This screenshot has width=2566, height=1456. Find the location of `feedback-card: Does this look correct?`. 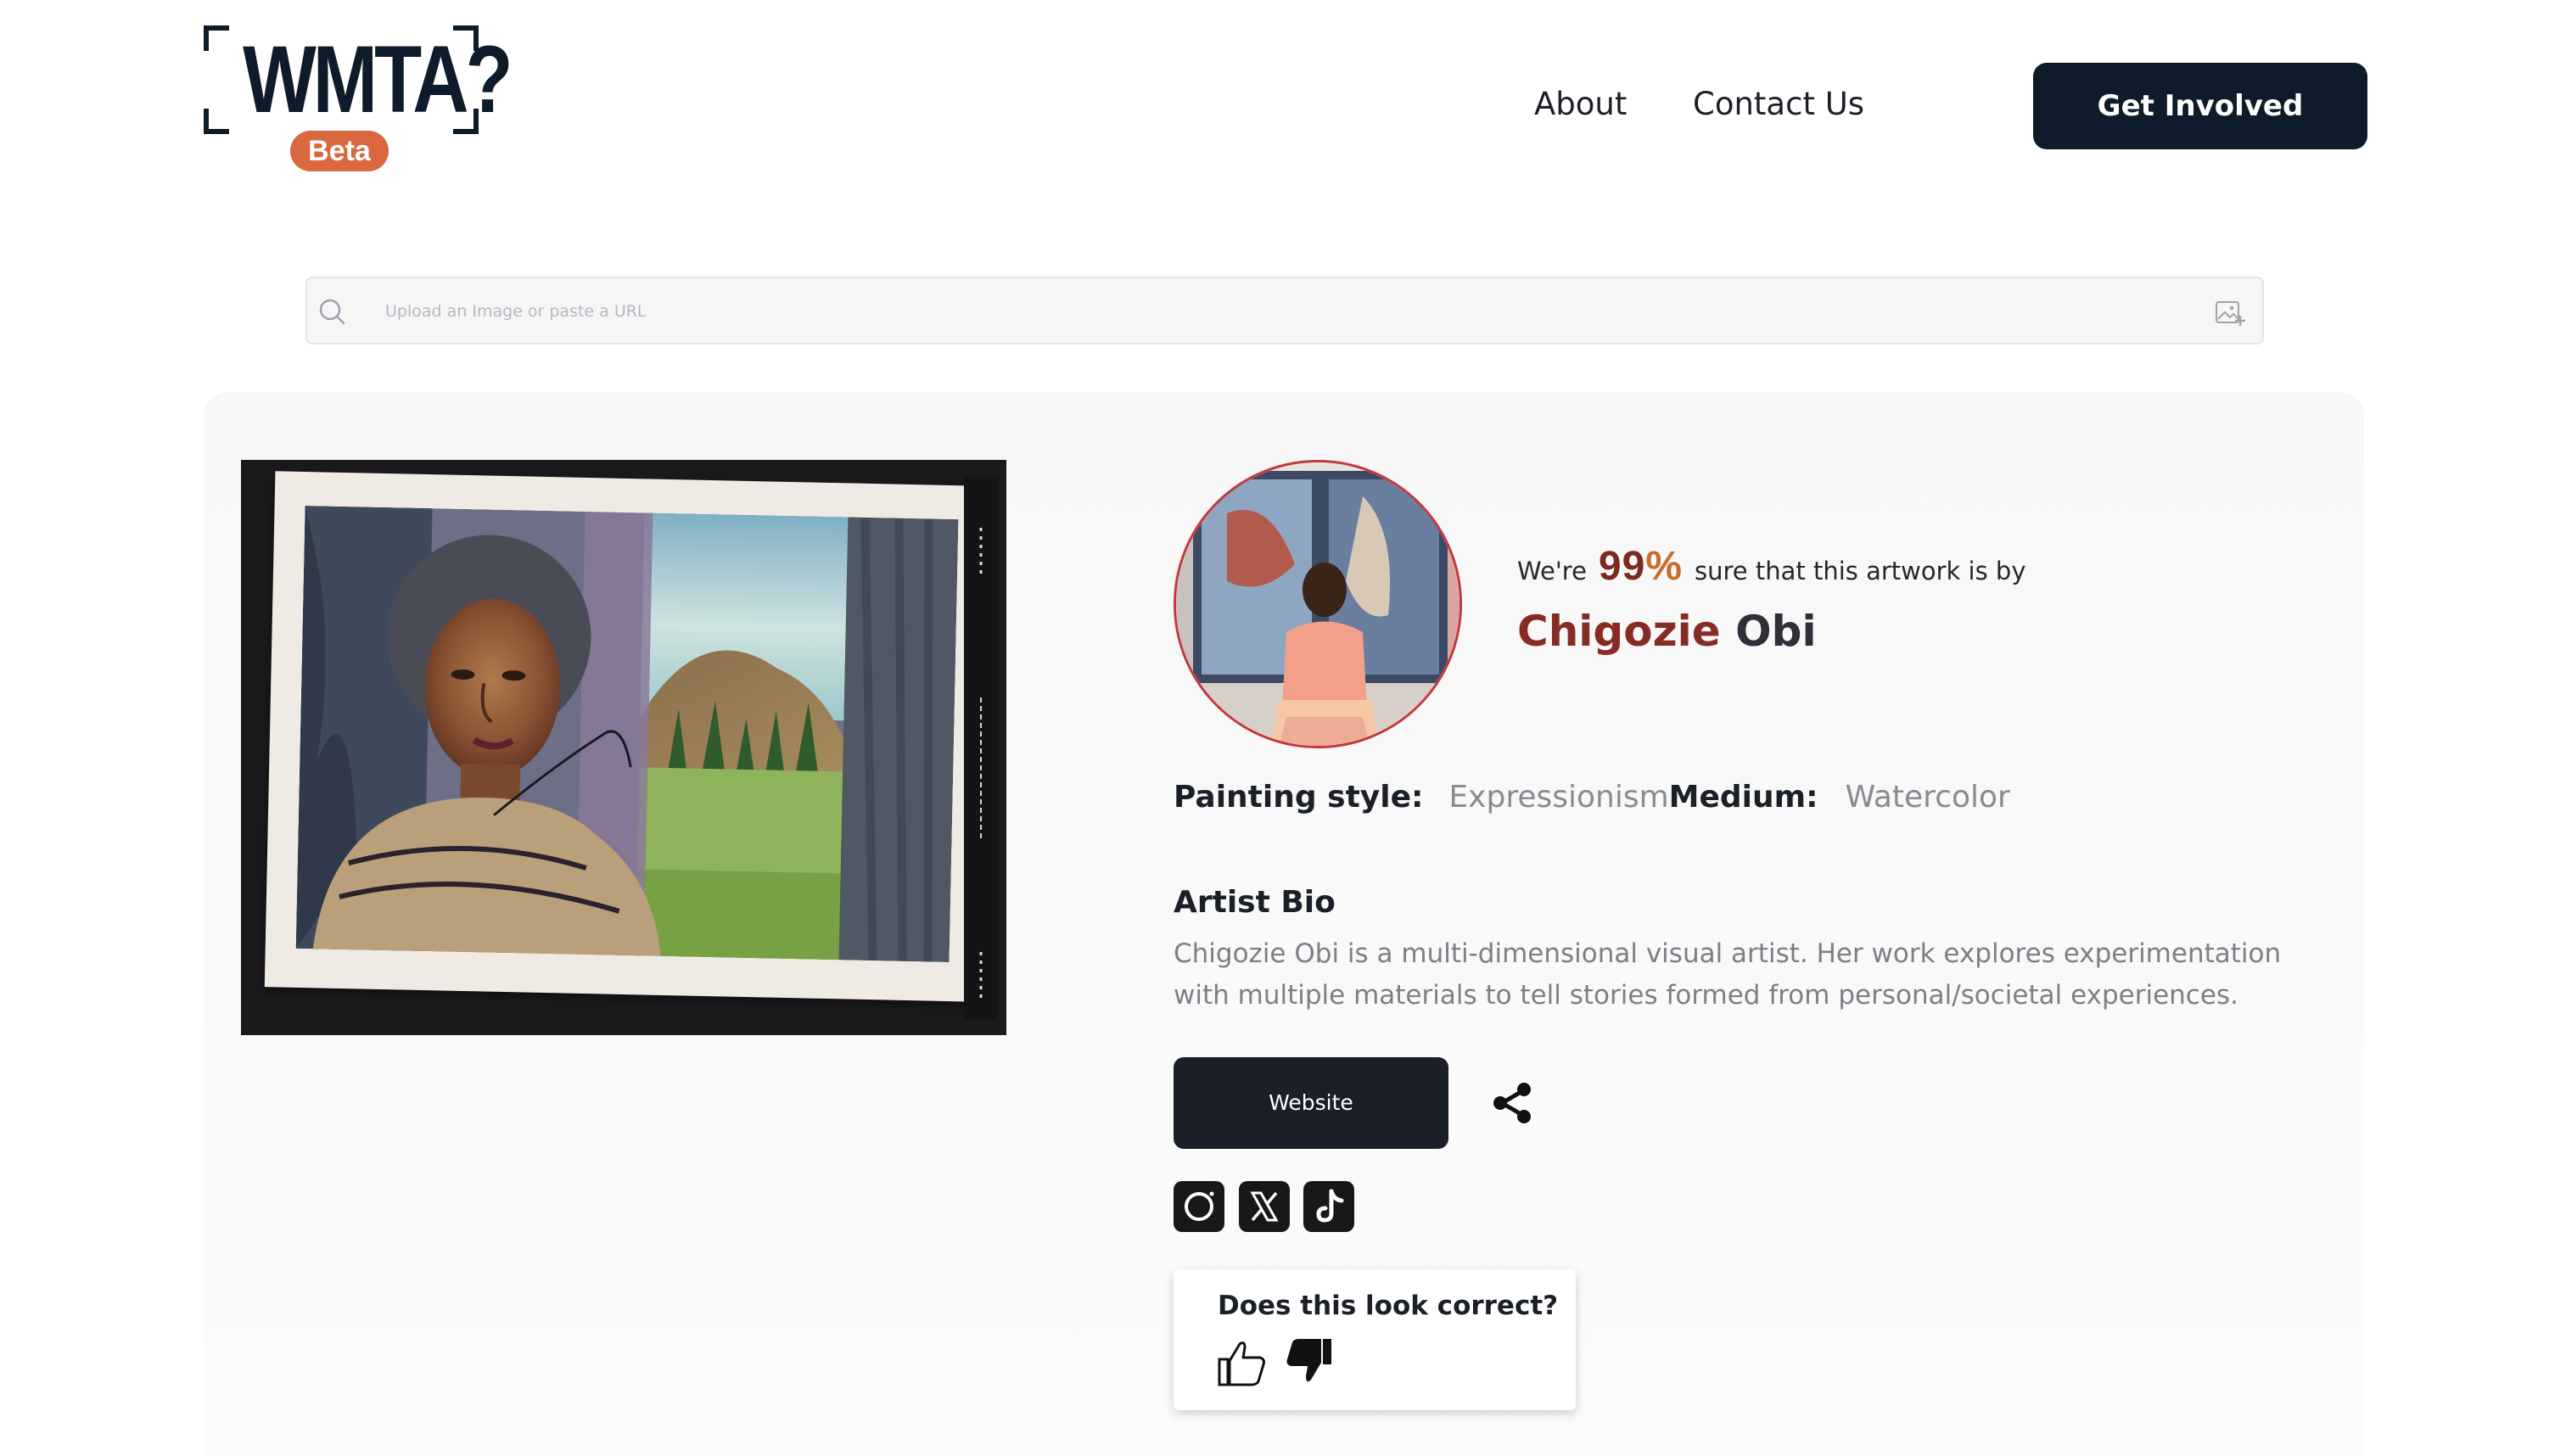

feedback-card: Does this look correct? is located at coordinates (1375, 1340).